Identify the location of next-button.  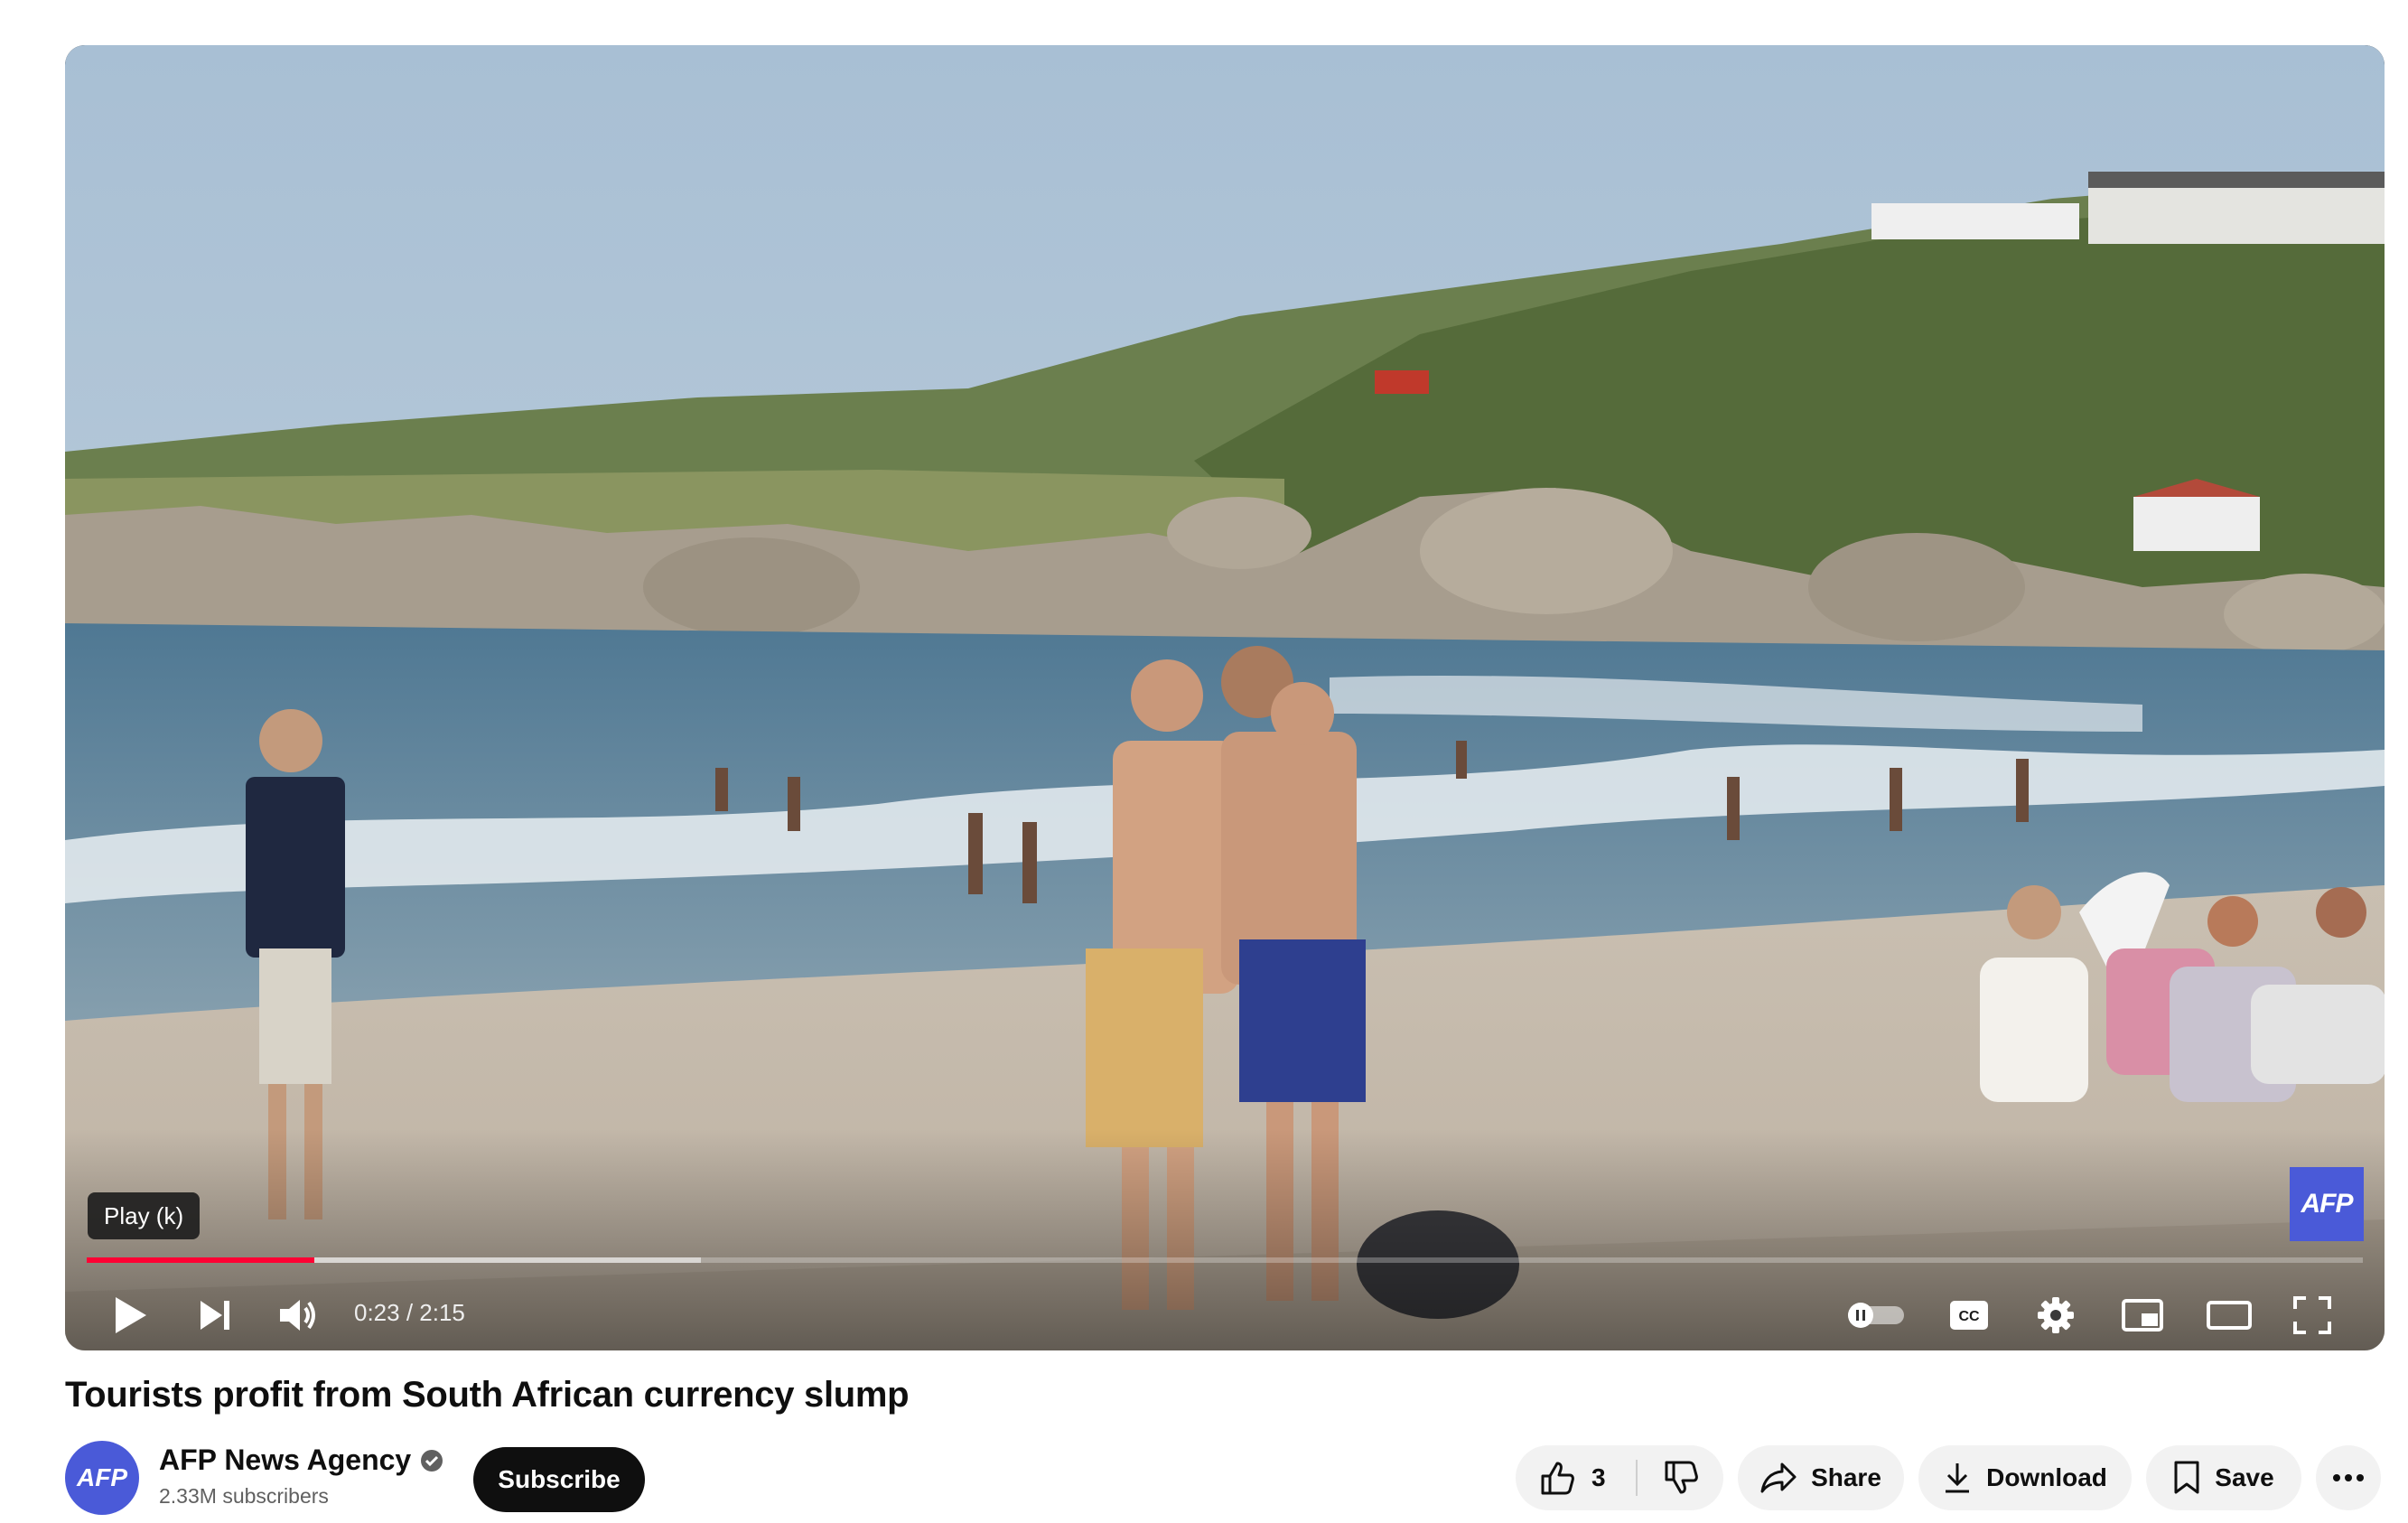
(215, 1316).